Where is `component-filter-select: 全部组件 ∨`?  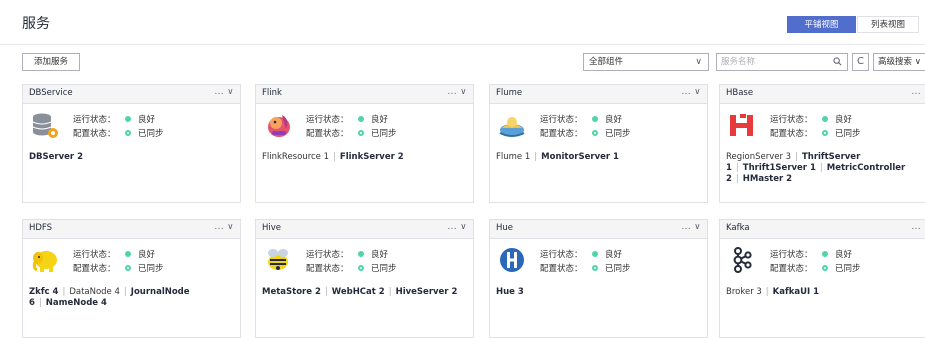 component-filter-select: 全部组件 ∨ is located at coordinates (646, 62).